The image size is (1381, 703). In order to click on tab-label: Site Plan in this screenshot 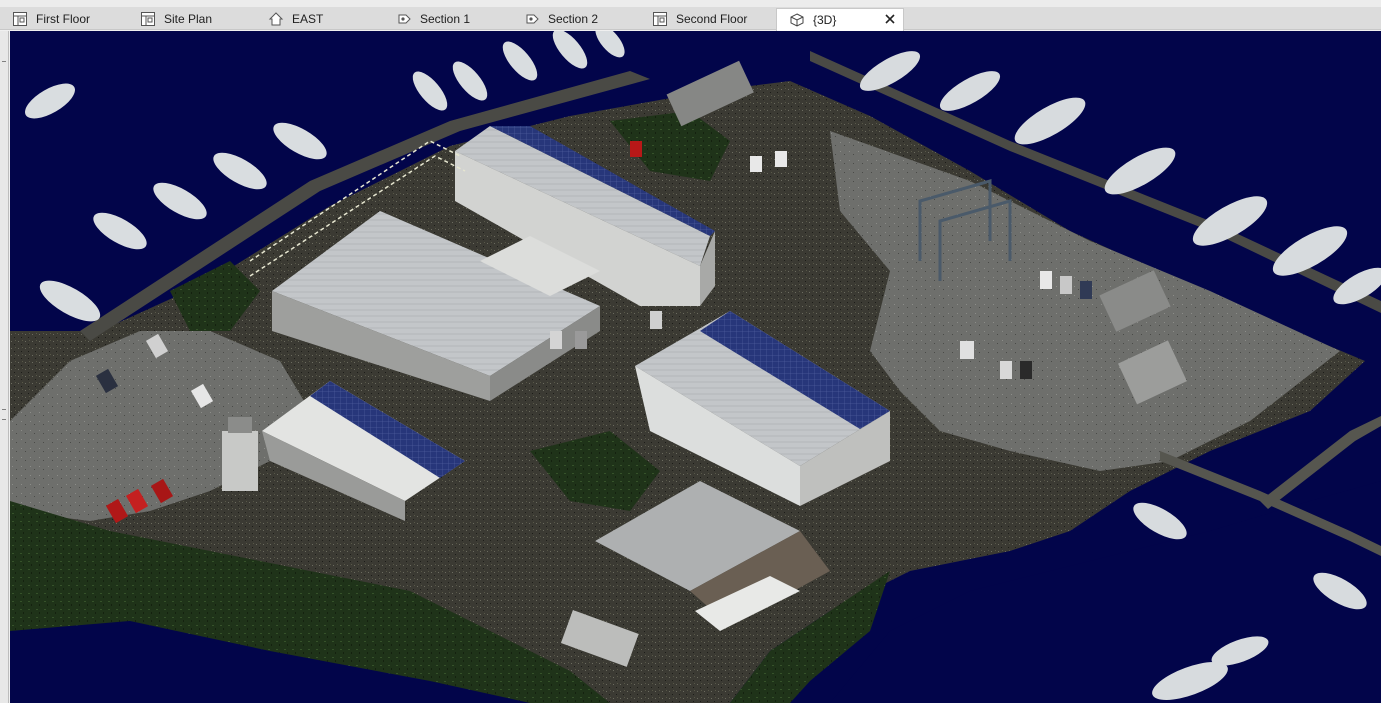, I will do `click(188, 19)`.